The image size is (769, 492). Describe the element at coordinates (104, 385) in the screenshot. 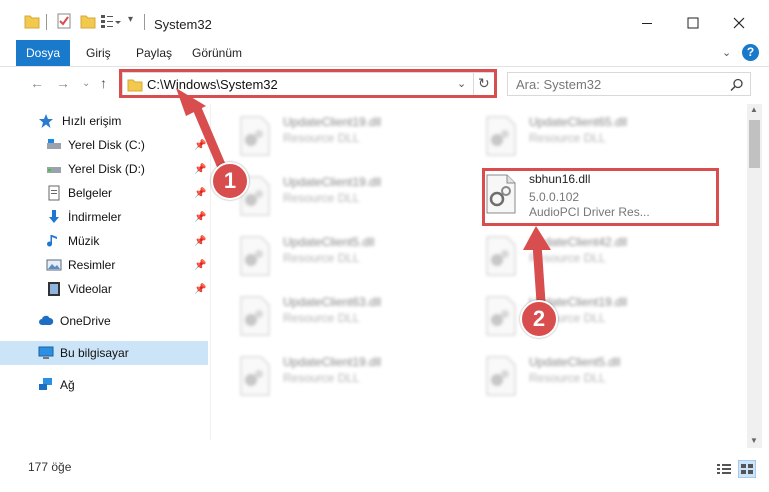

I see `sidebar-item-network: Ağ` at that location.